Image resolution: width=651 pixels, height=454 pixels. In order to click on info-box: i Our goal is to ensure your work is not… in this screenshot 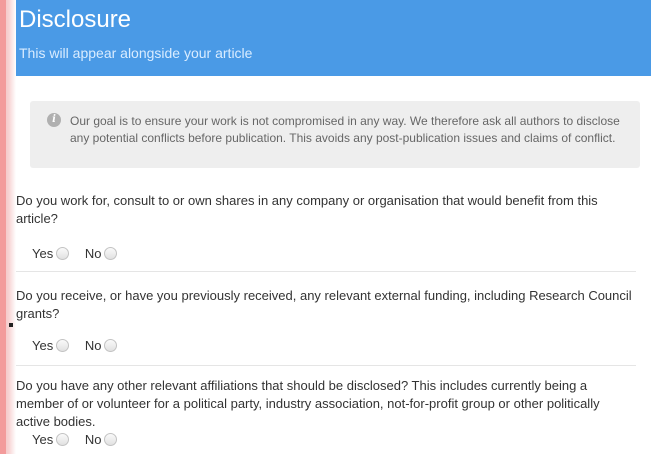, I will do `click(335, 134)`.